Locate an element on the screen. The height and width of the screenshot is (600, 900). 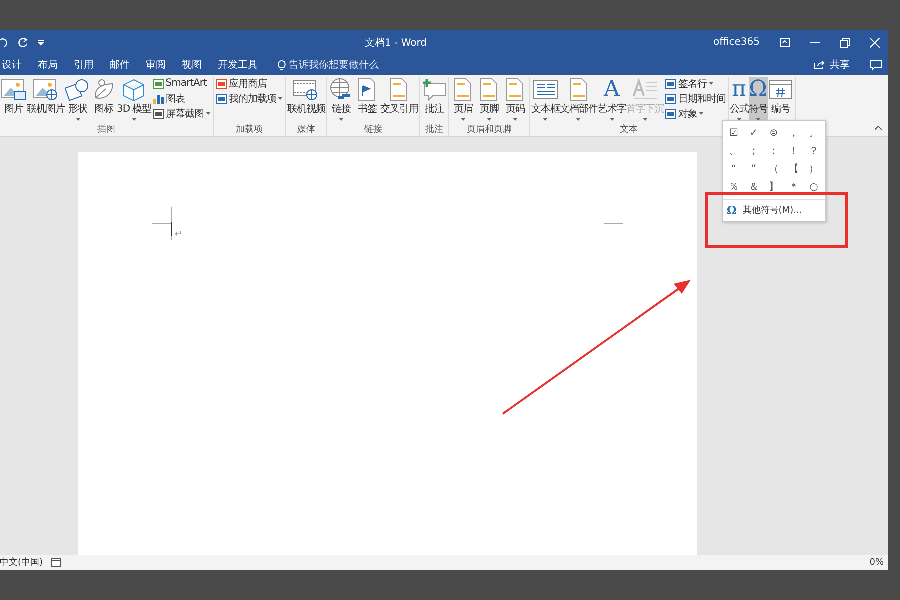
bar-chart-icon is located at coordinates (158, 99).